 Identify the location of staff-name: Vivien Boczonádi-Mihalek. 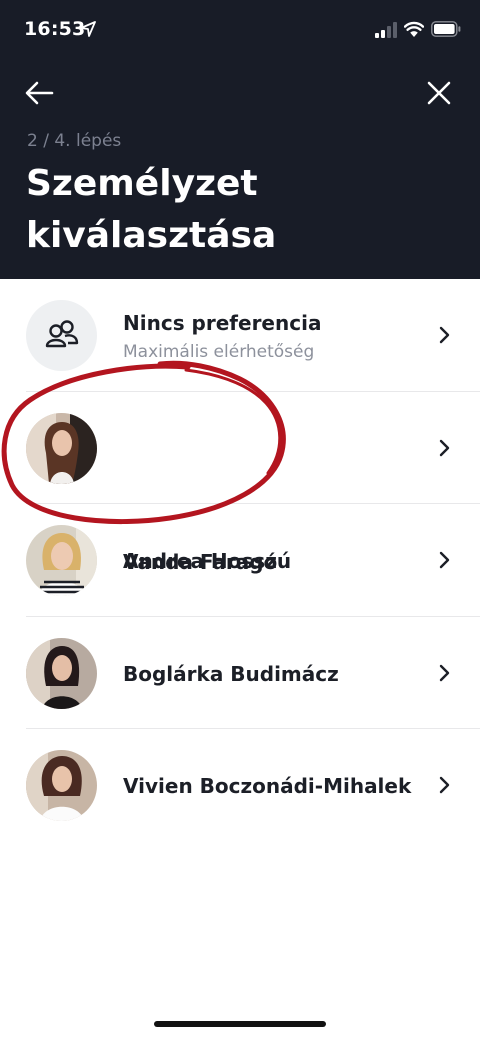
(267, 786).